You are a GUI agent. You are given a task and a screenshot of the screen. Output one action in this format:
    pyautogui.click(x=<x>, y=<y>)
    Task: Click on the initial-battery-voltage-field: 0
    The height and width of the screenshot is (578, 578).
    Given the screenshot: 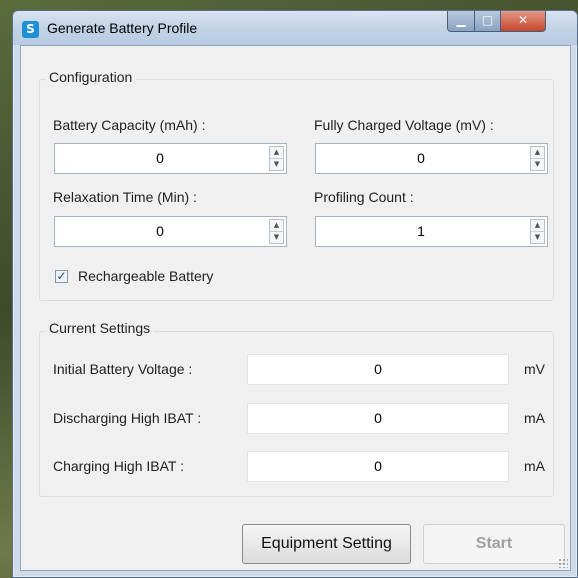 What is the action you would take?
    pyautogui.click(x=378, y=369)
    